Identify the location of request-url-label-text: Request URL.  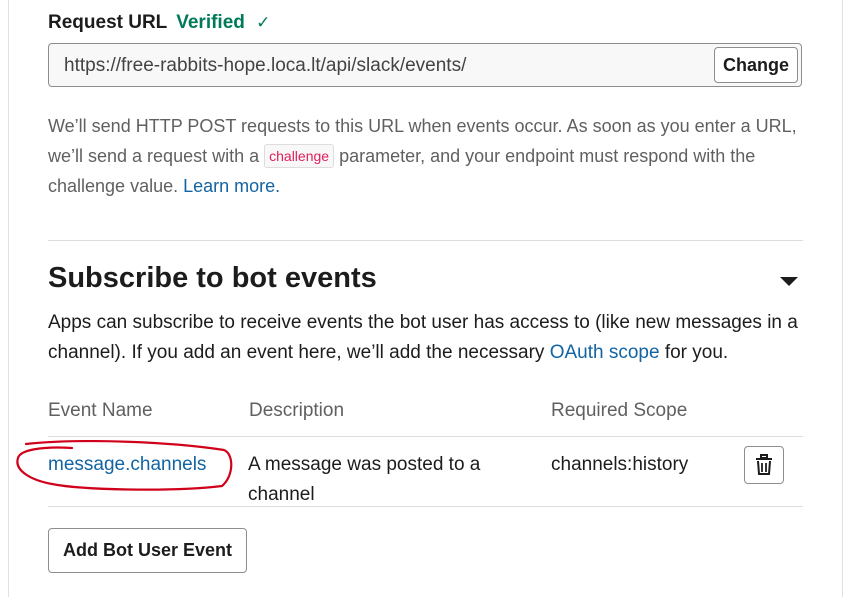
(107, 22).